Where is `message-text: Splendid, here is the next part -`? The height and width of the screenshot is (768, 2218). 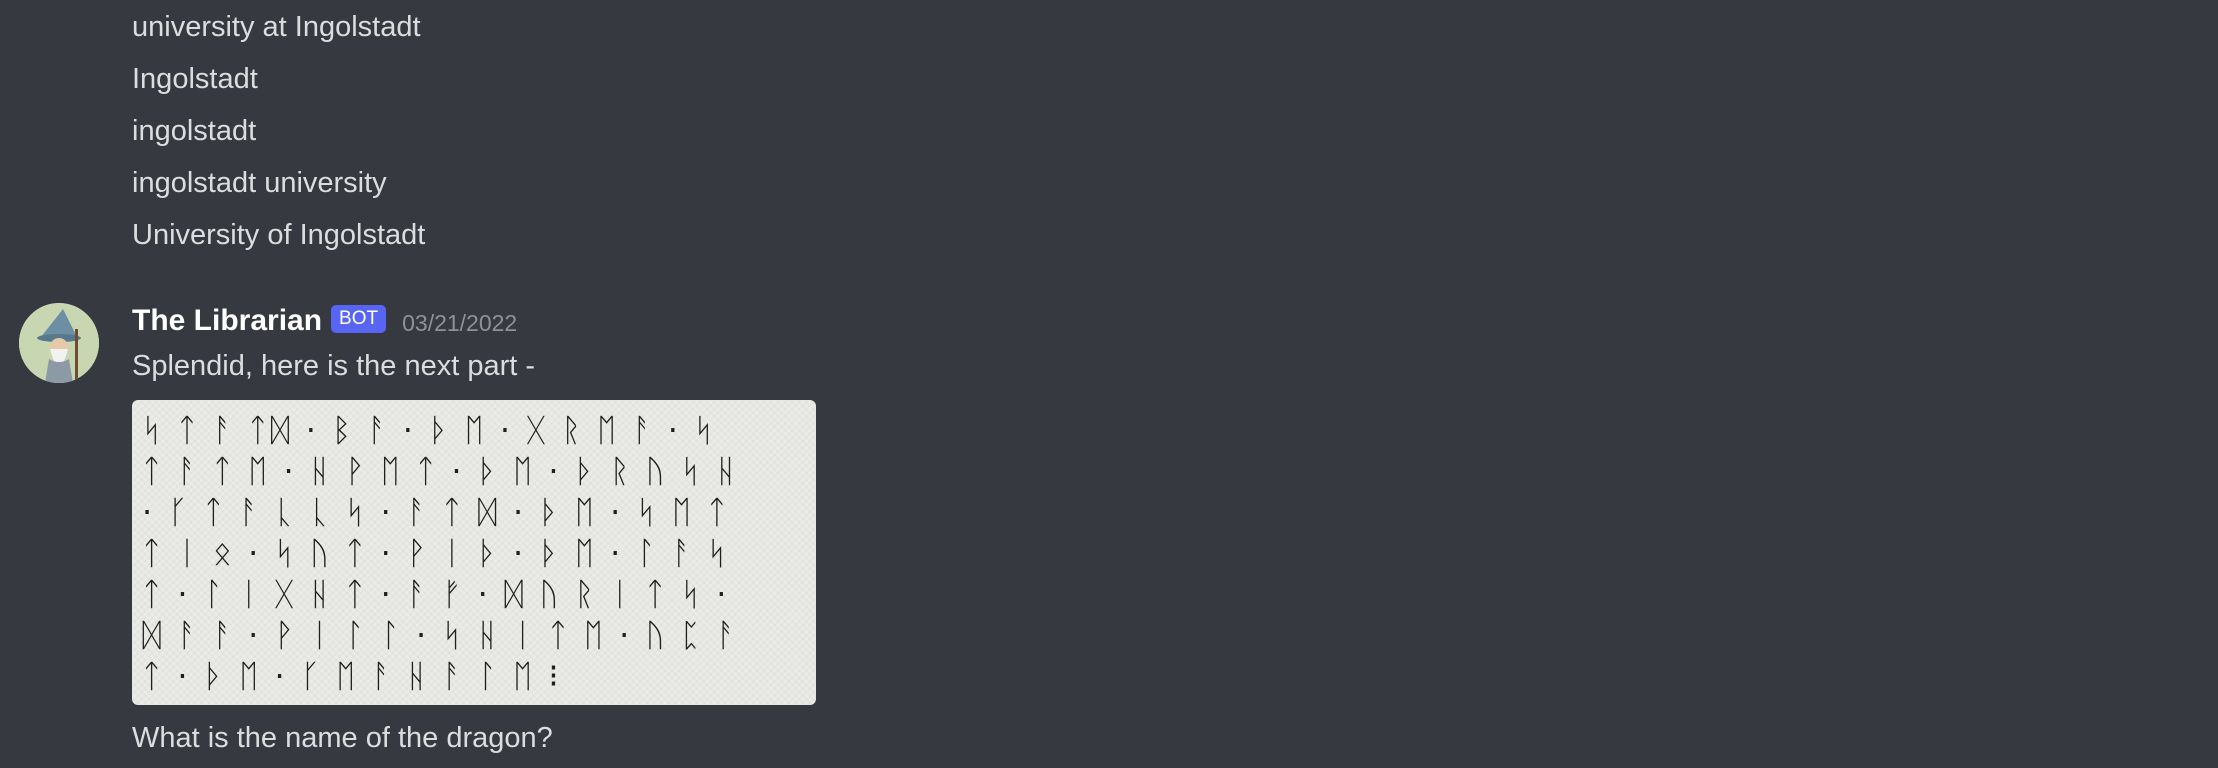 message-text: Splendid, here is the next part - is located at coordinates (334, 366).